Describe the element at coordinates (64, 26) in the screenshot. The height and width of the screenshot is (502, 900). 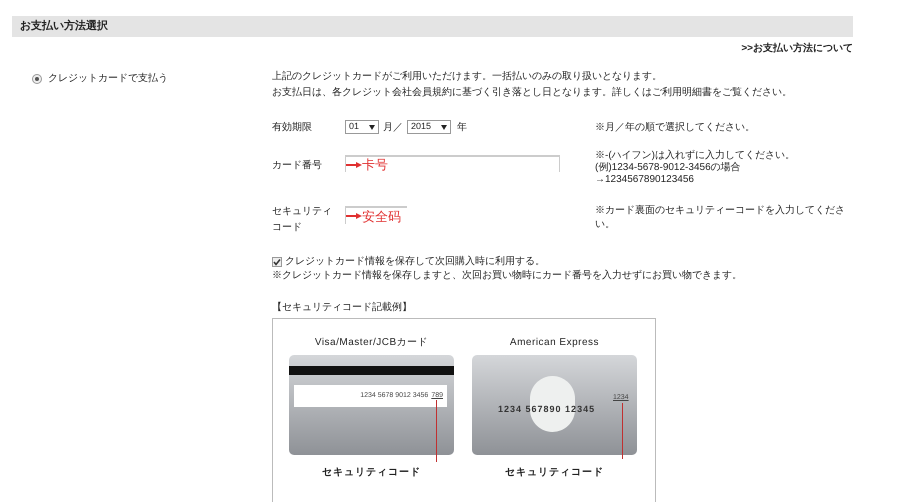
I see `section-title: お支払い方法選択` at that location.